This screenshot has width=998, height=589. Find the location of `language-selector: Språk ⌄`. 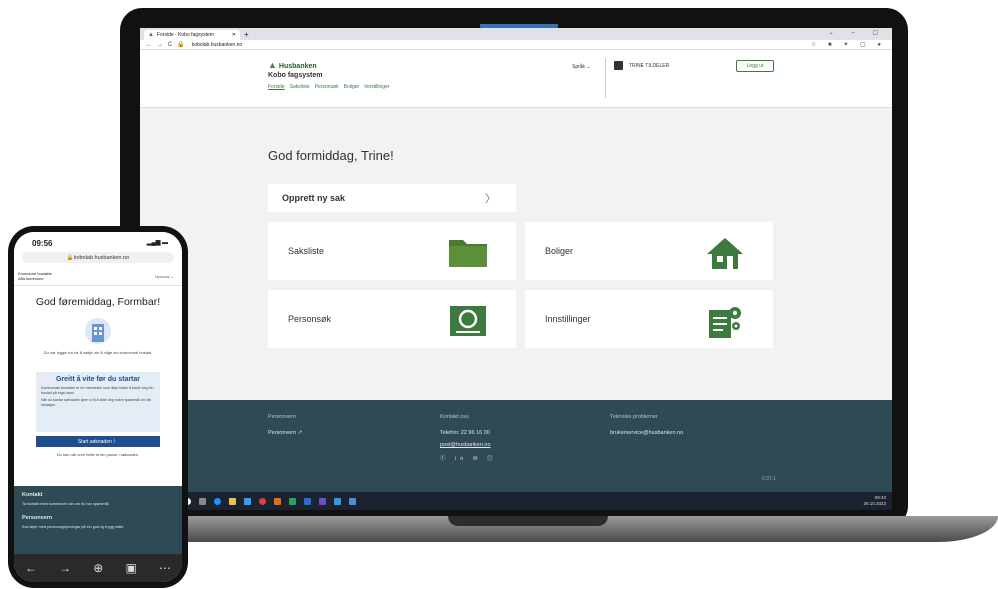

language-selector: Språk ⌄ is located at coordinates (581, 67).